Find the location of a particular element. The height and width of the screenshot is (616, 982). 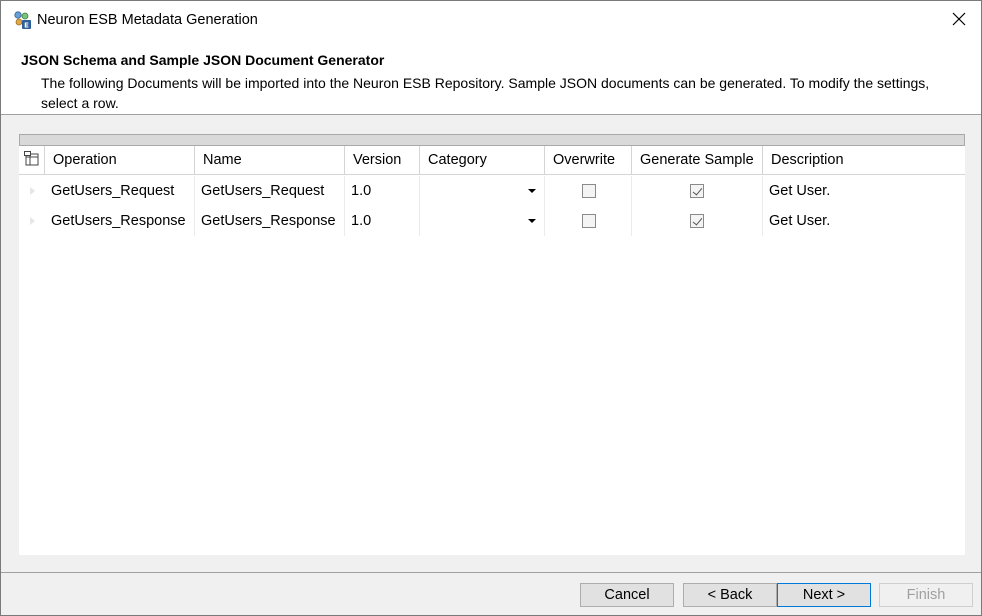

column-header-name: Name is located at coordinates (270, 160).